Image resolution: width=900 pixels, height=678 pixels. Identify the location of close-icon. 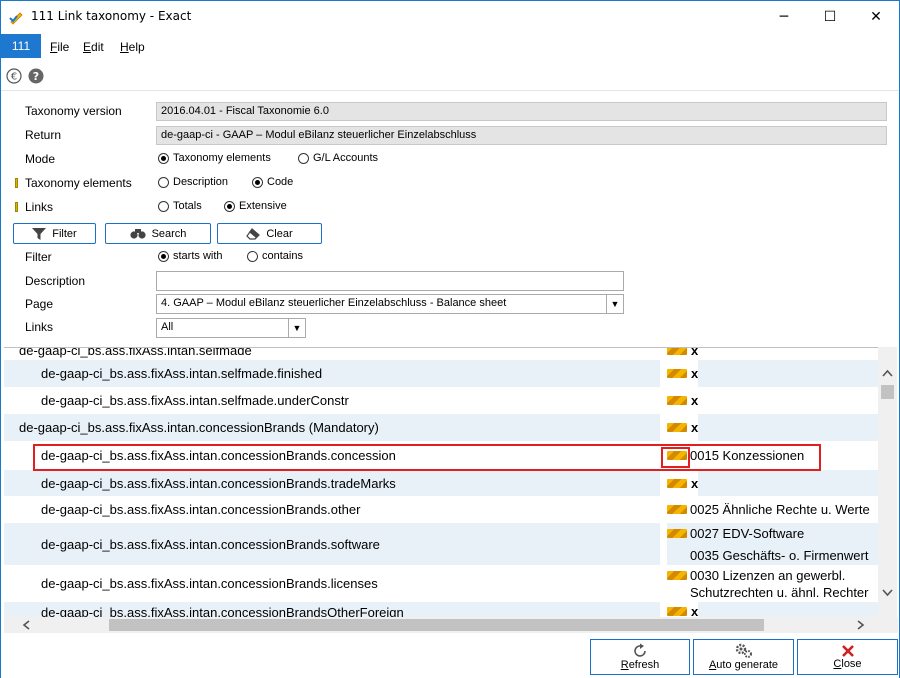
(847, 651).